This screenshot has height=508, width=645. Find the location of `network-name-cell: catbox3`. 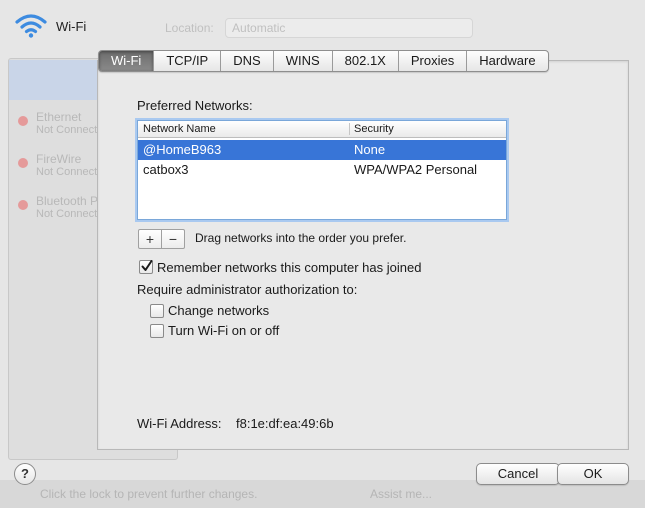

network-name-cell: catbox3 is located at coordinates (166, 169).